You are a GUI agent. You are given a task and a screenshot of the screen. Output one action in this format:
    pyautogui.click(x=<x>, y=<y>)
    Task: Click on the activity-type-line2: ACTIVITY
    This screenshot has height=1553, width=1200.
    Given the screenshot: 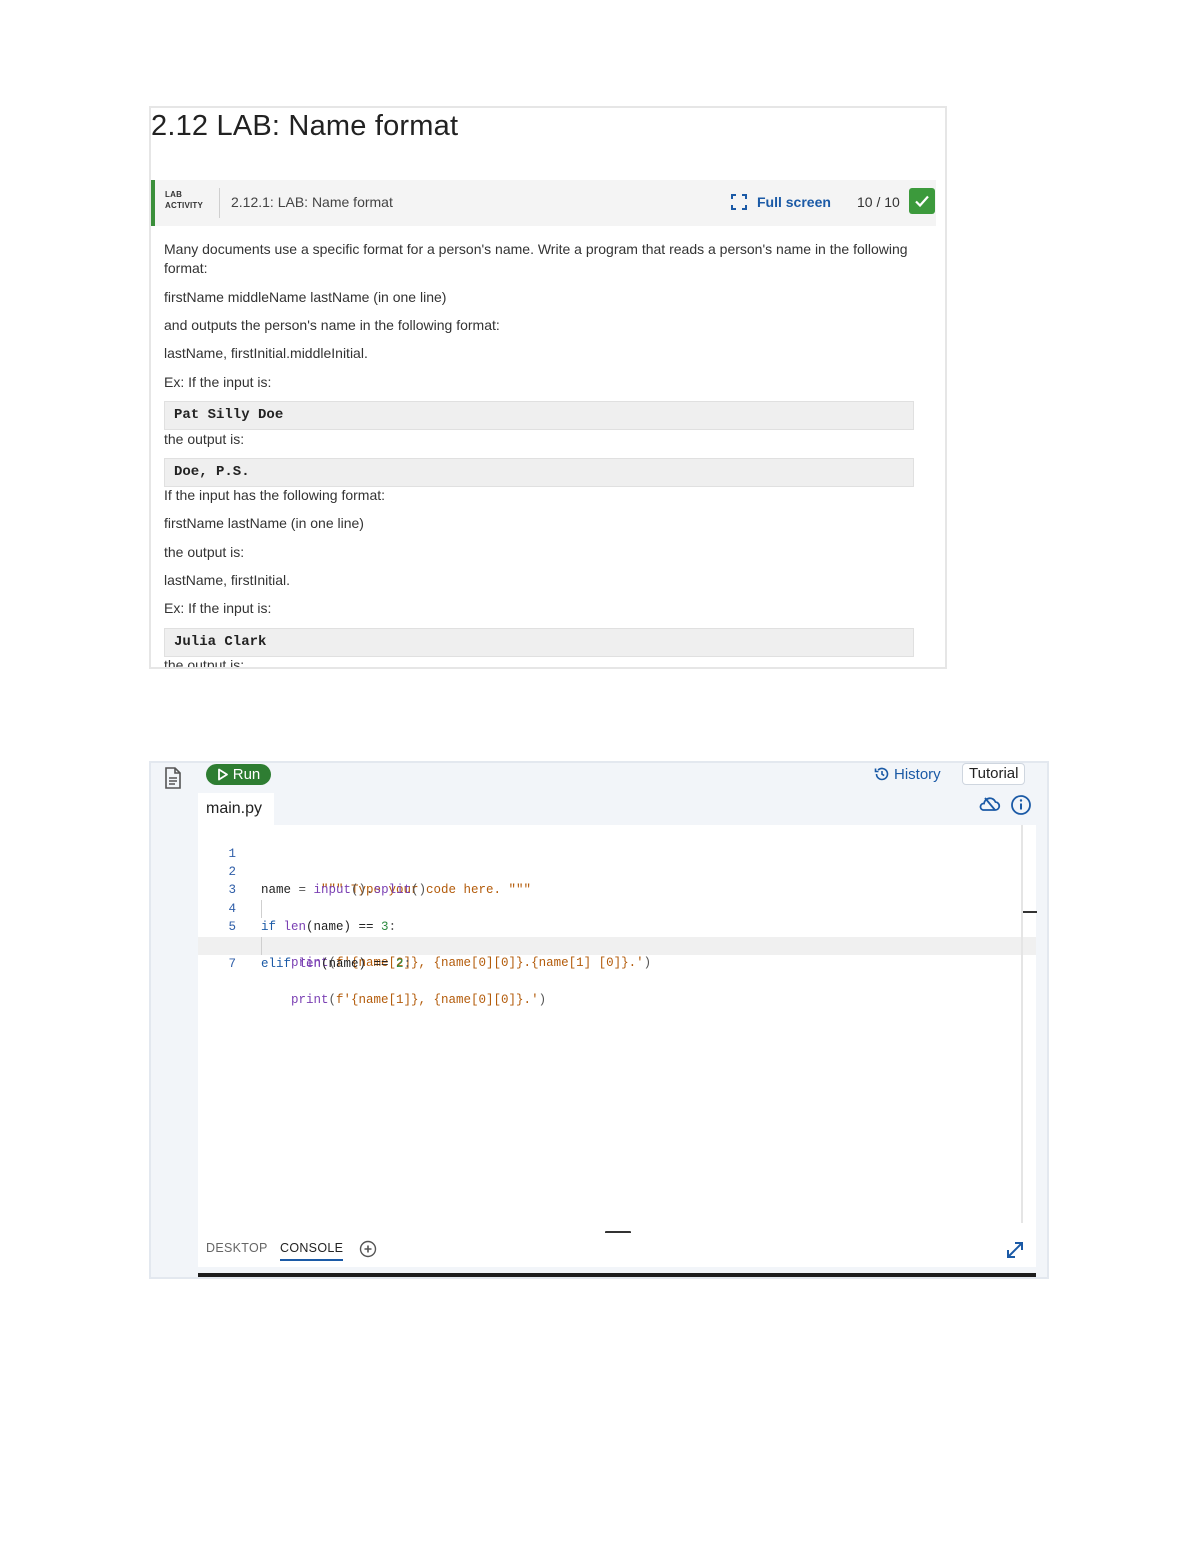 What is the action you would take?
    pyautogui.click(x=184, y=205)
    